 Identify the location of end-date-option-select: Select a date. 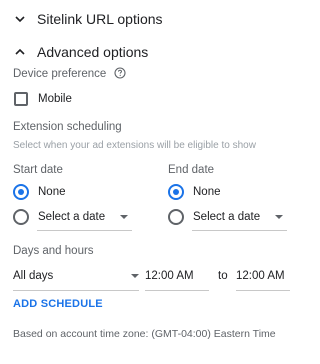
(226, 217).